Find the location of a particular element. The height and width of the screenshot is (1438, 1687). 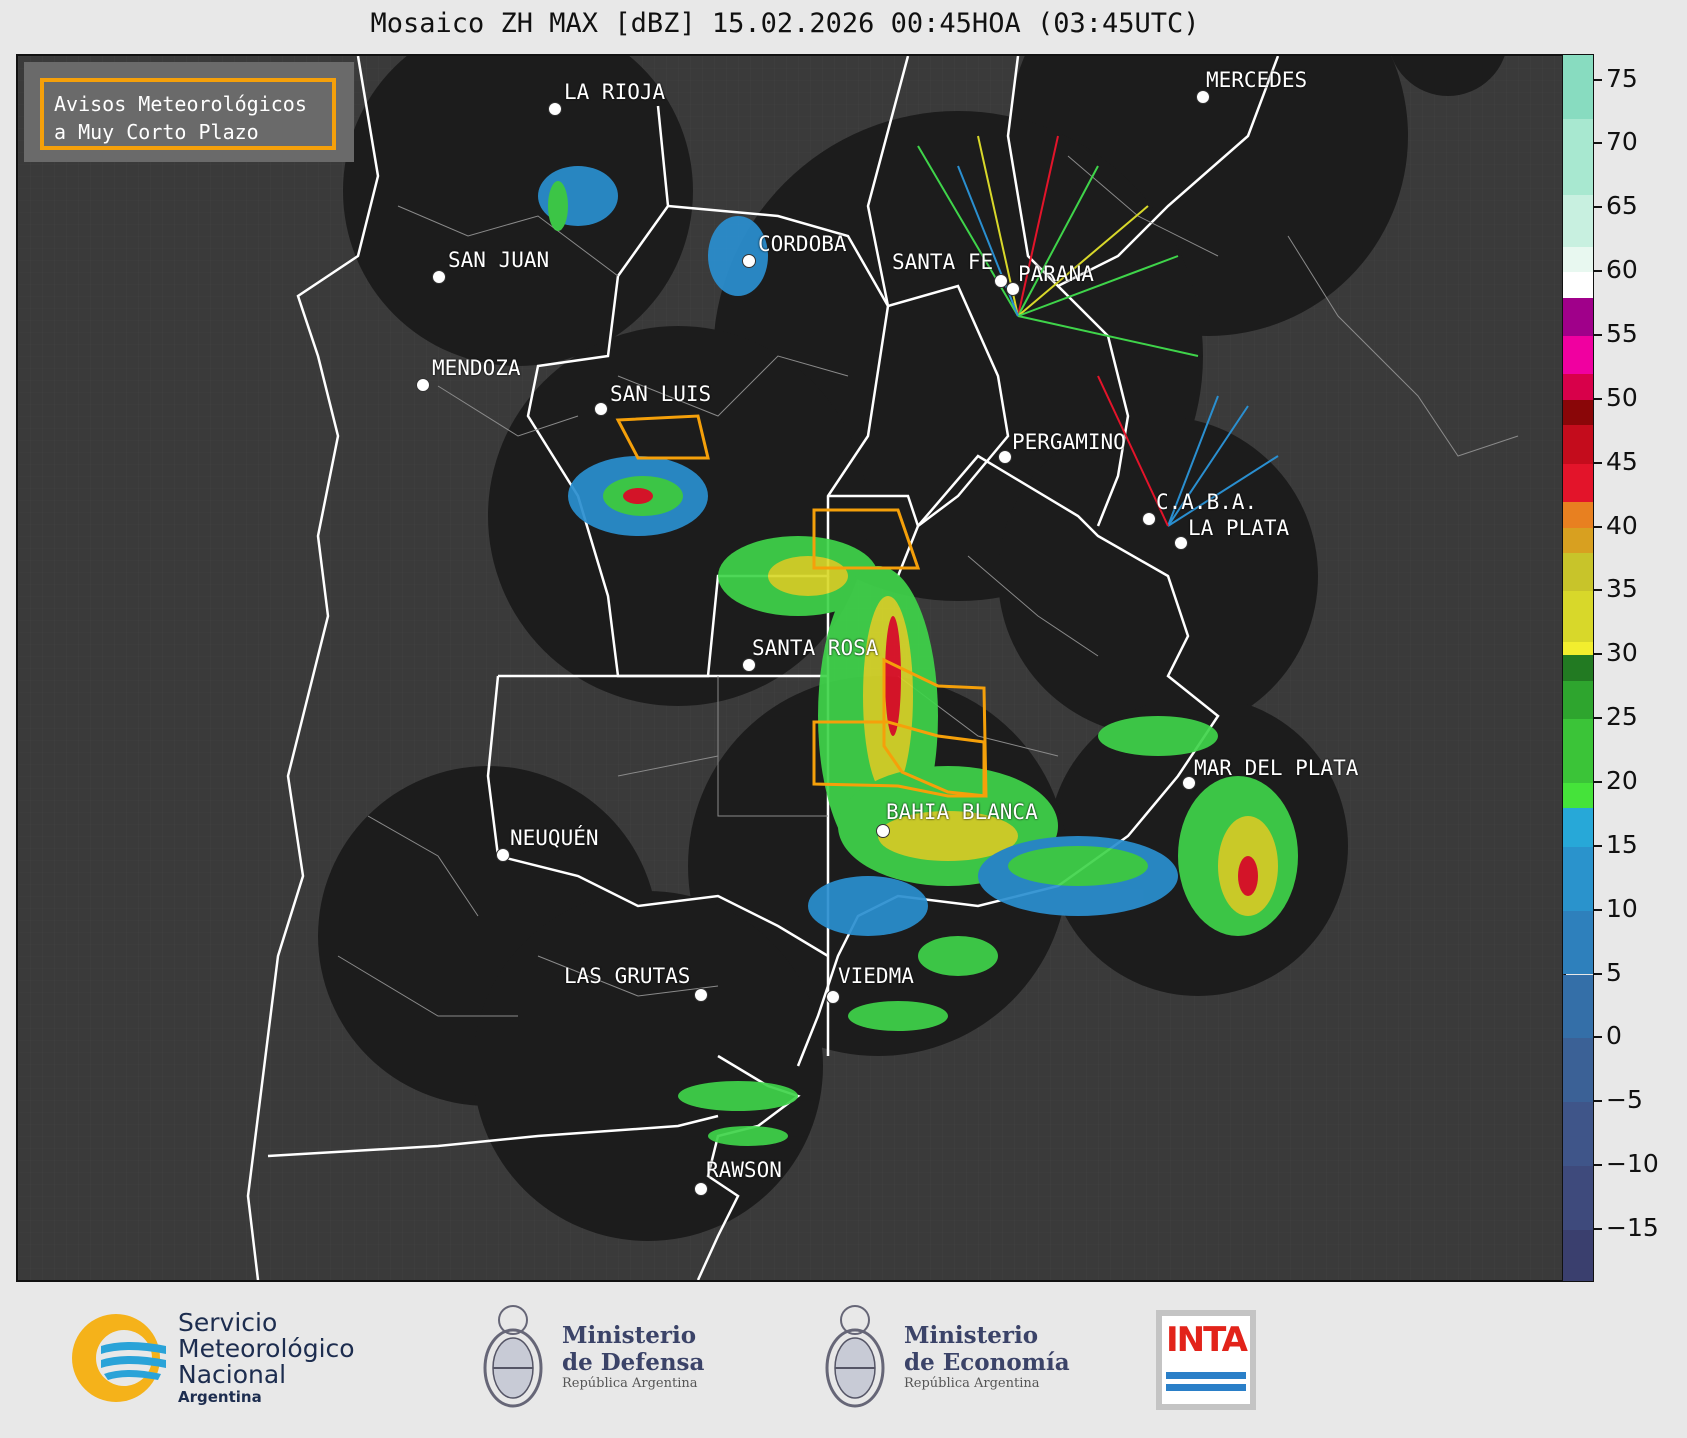

city-label-santa-fe: SANTA FE is located at coordinates (943, 262).